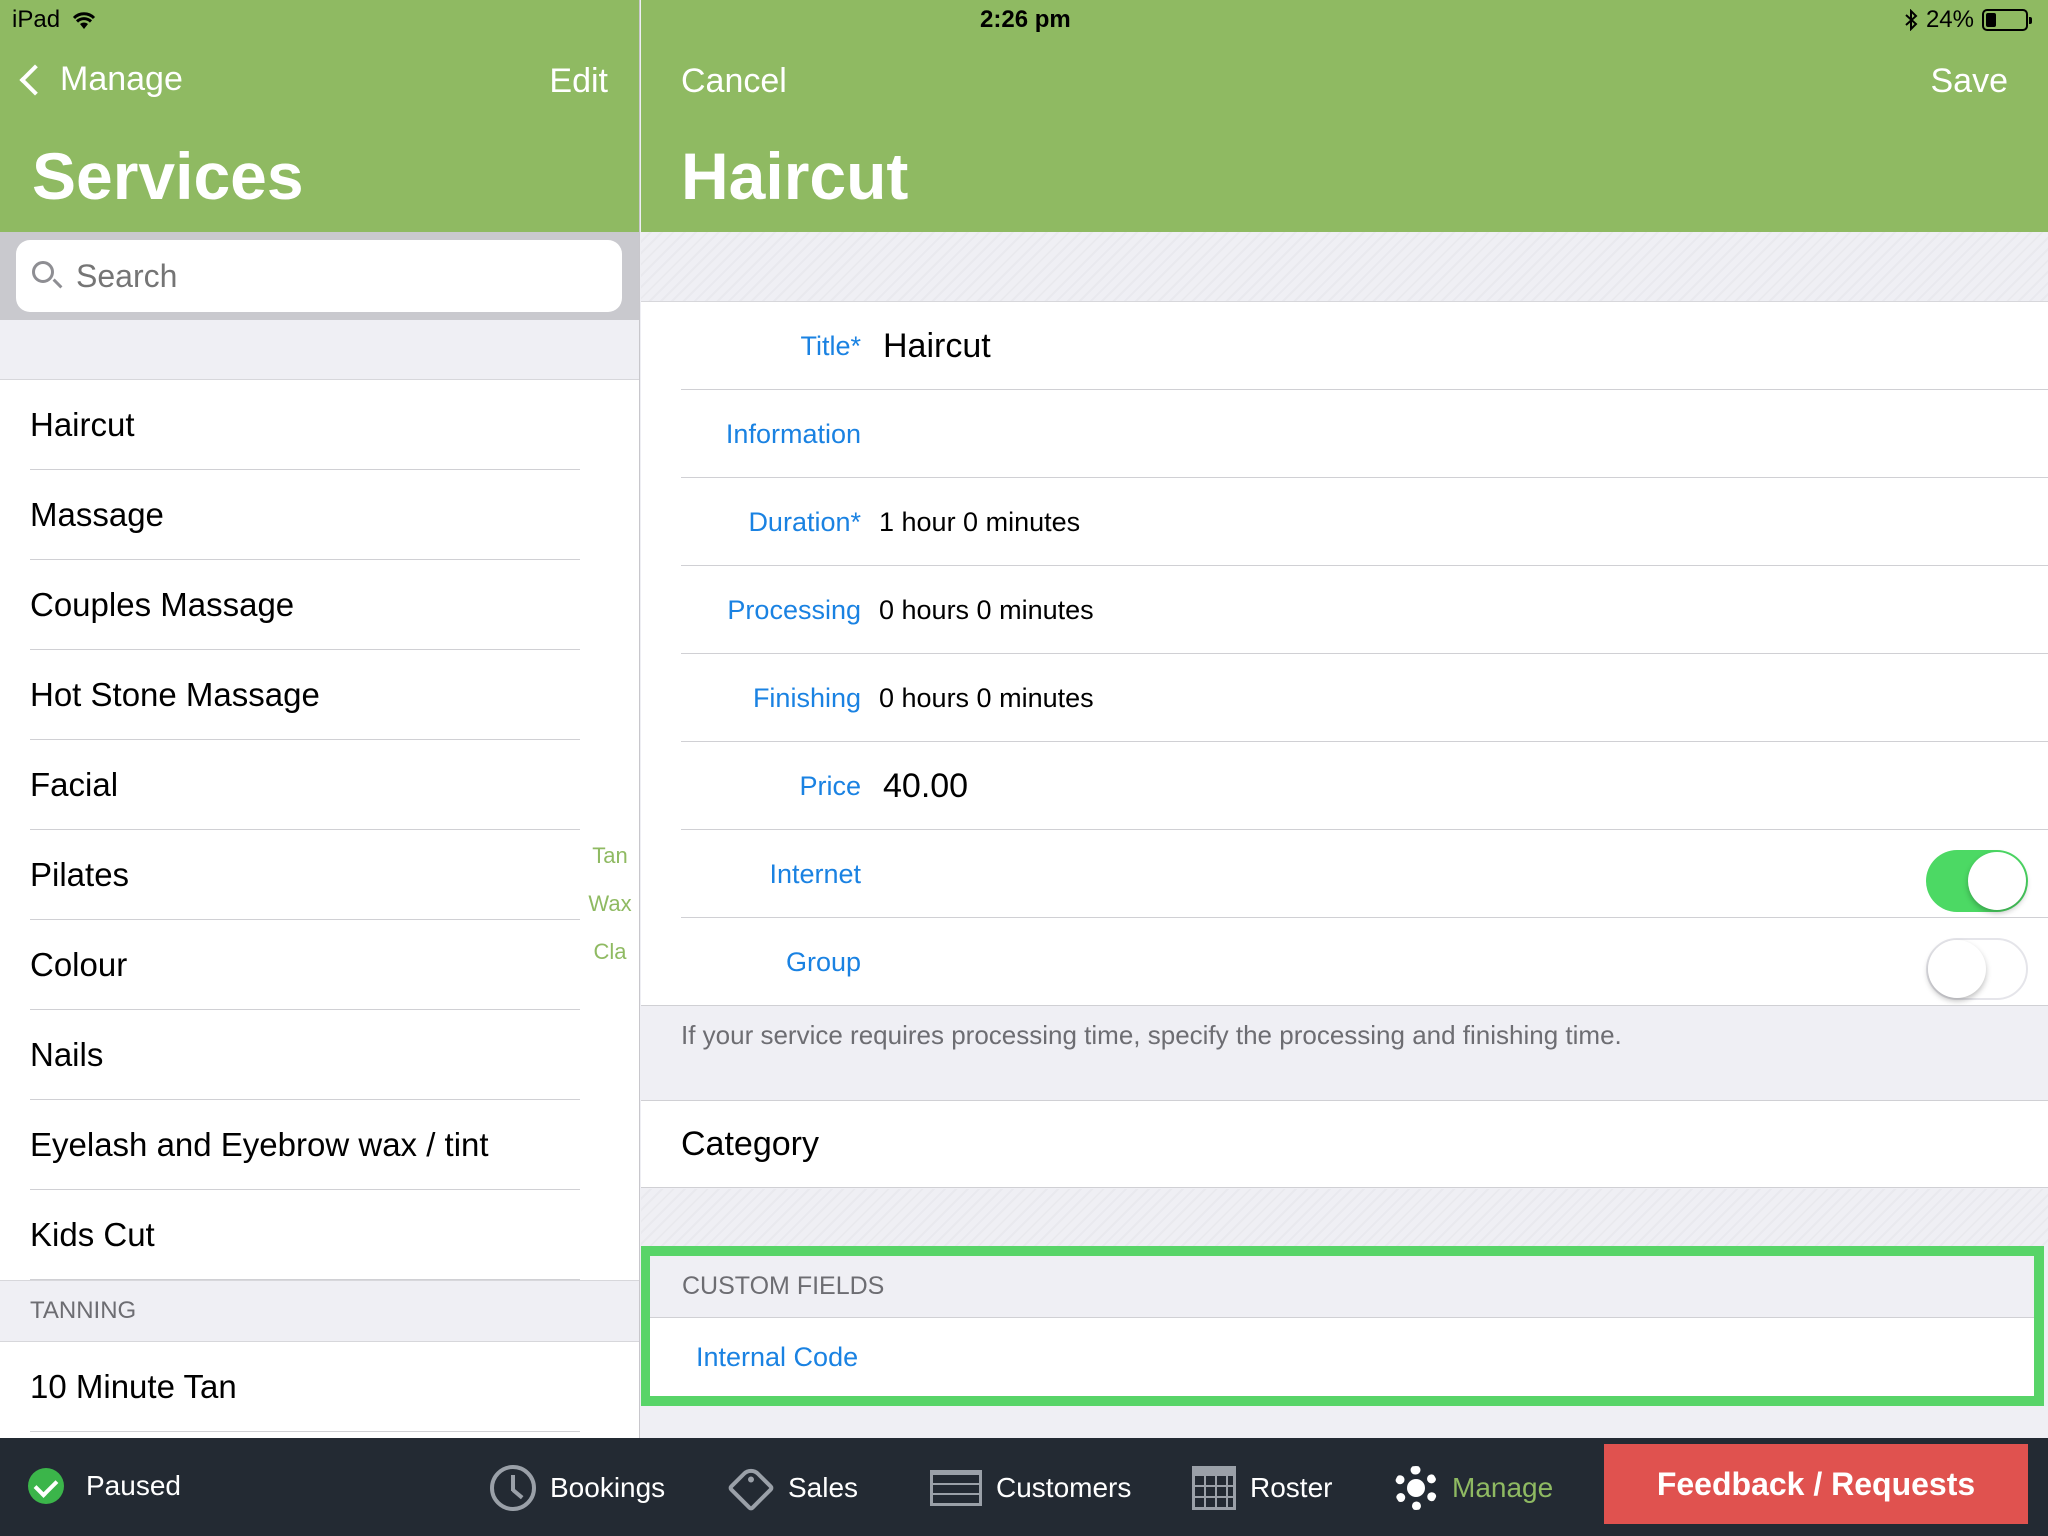 Image resolution: width=2048 pixels, height=1536 pixels. I want to click on service-item-10-minute-tan: 10 Minute Tan, so click(319, 1387).